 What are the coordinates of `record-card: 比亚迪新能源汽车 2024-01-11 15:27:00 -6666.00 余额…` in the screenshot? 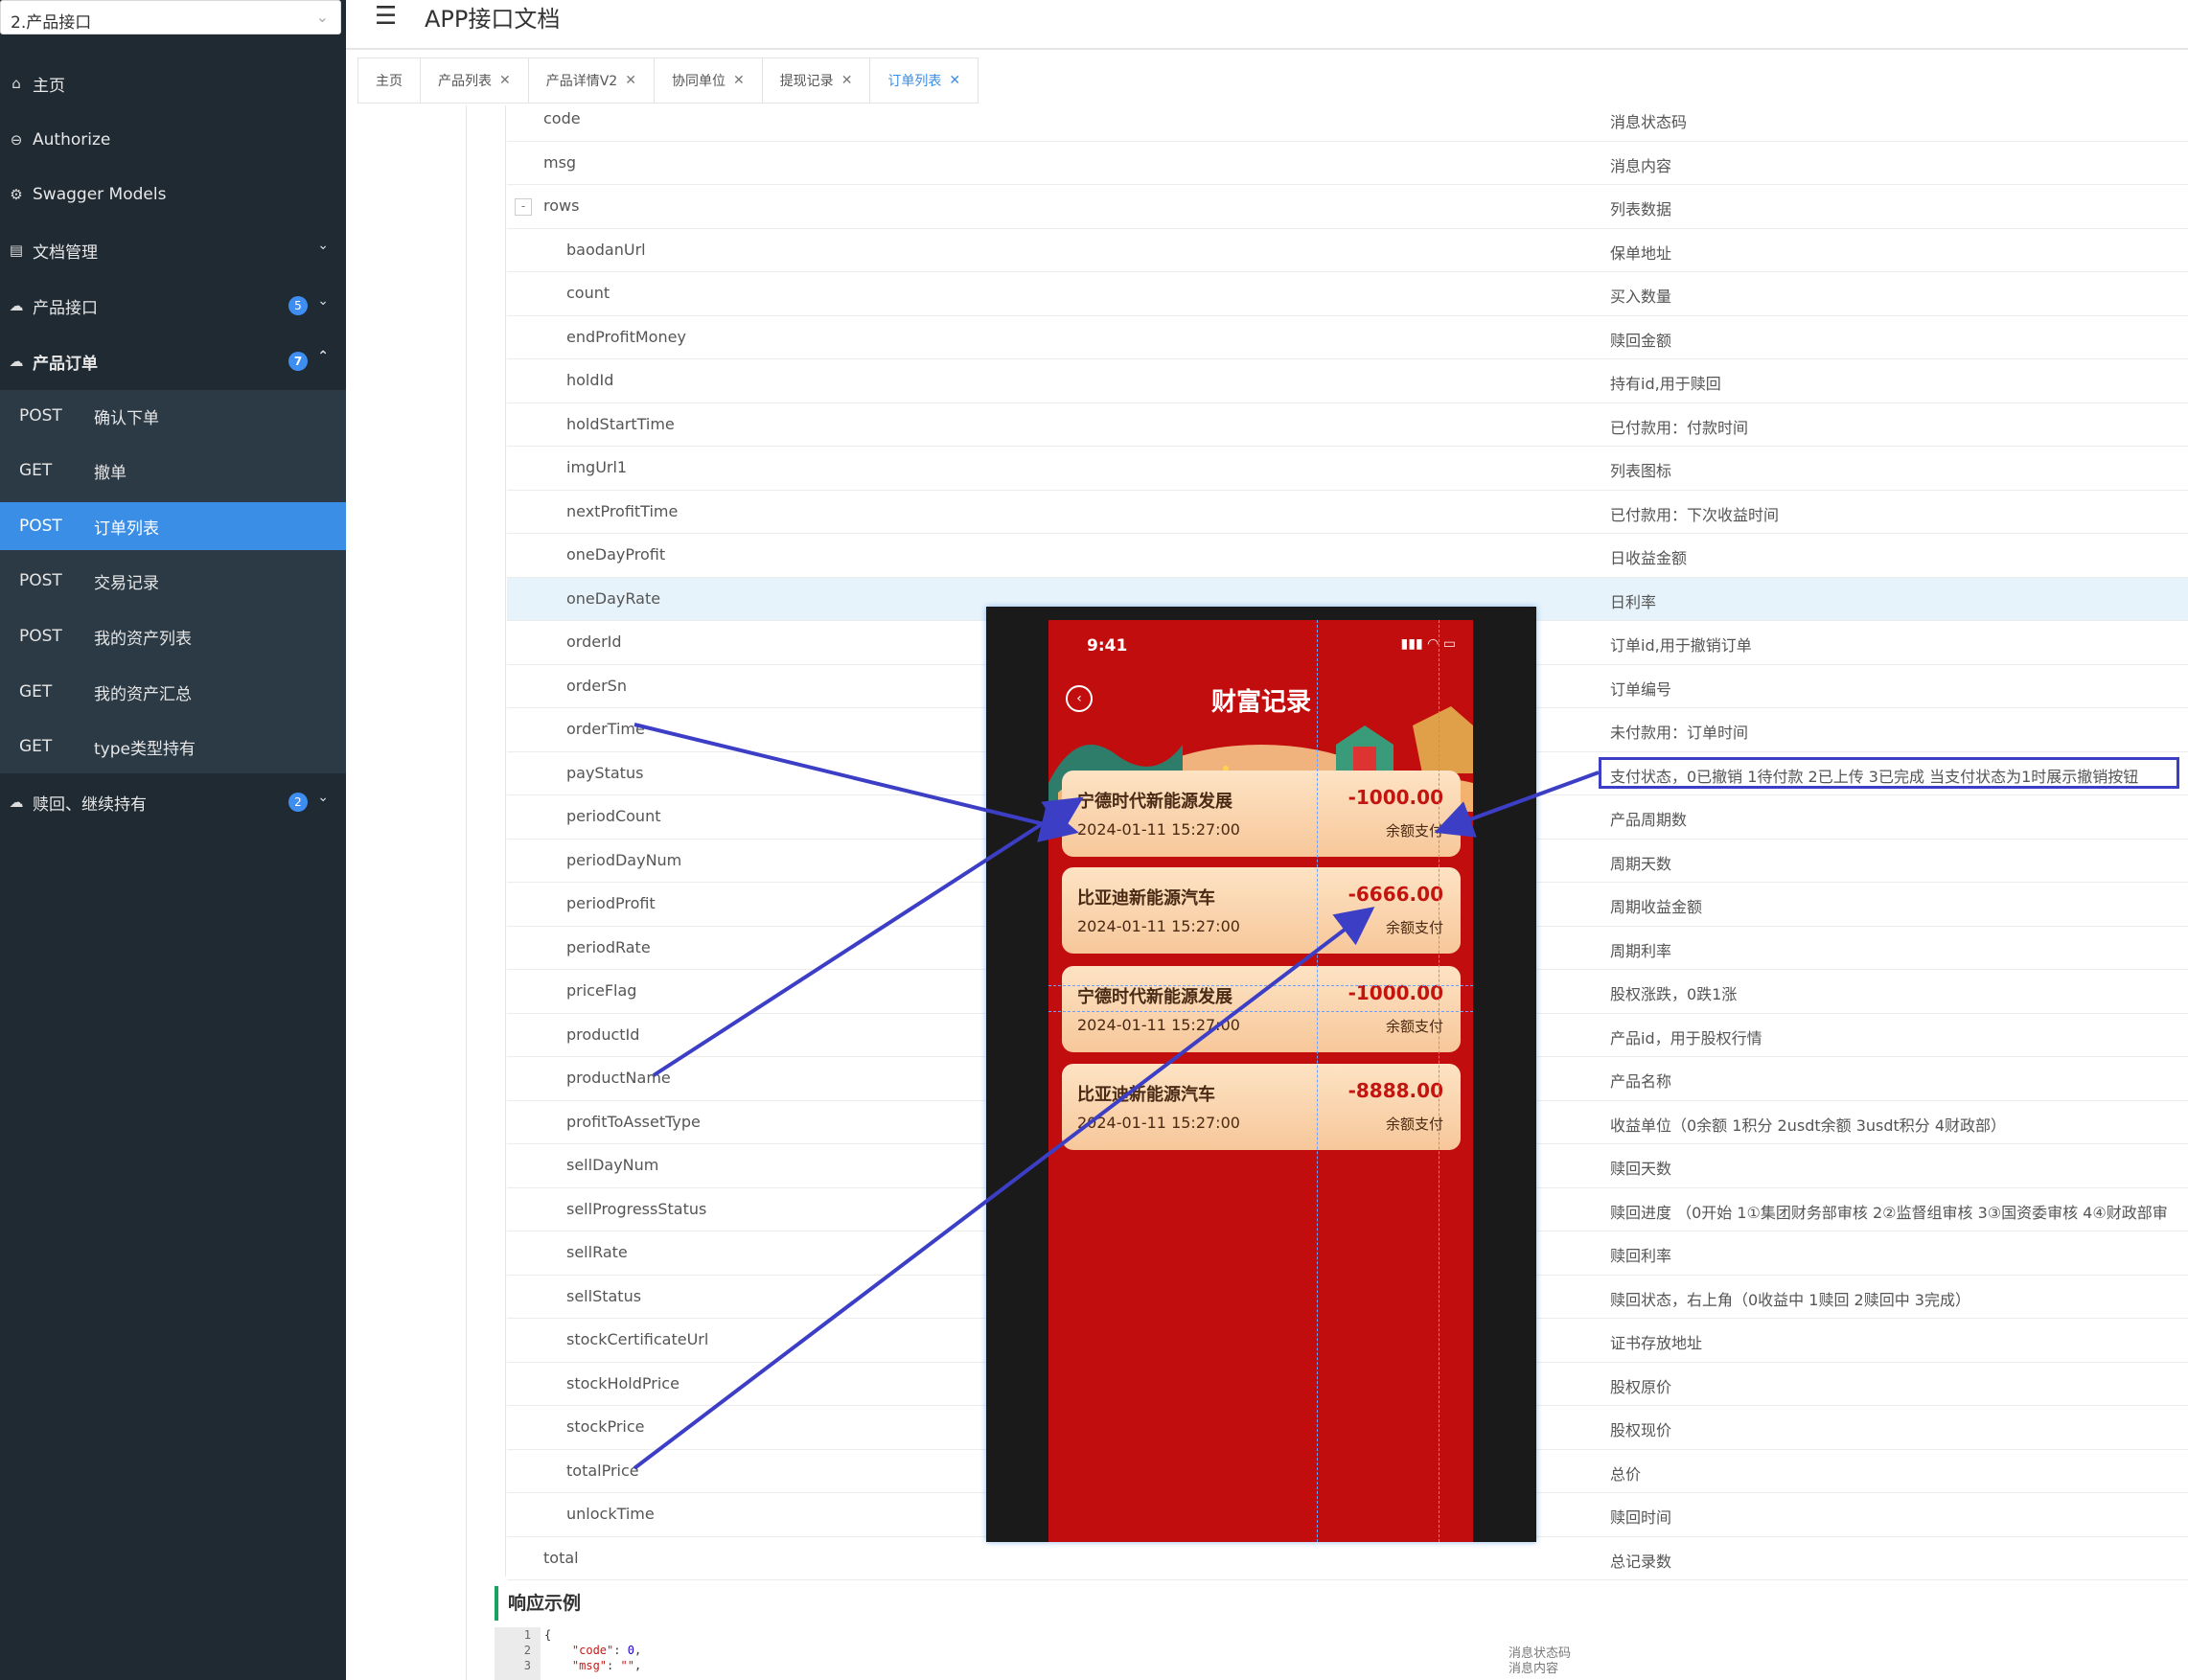 It's located at (1262, 910).